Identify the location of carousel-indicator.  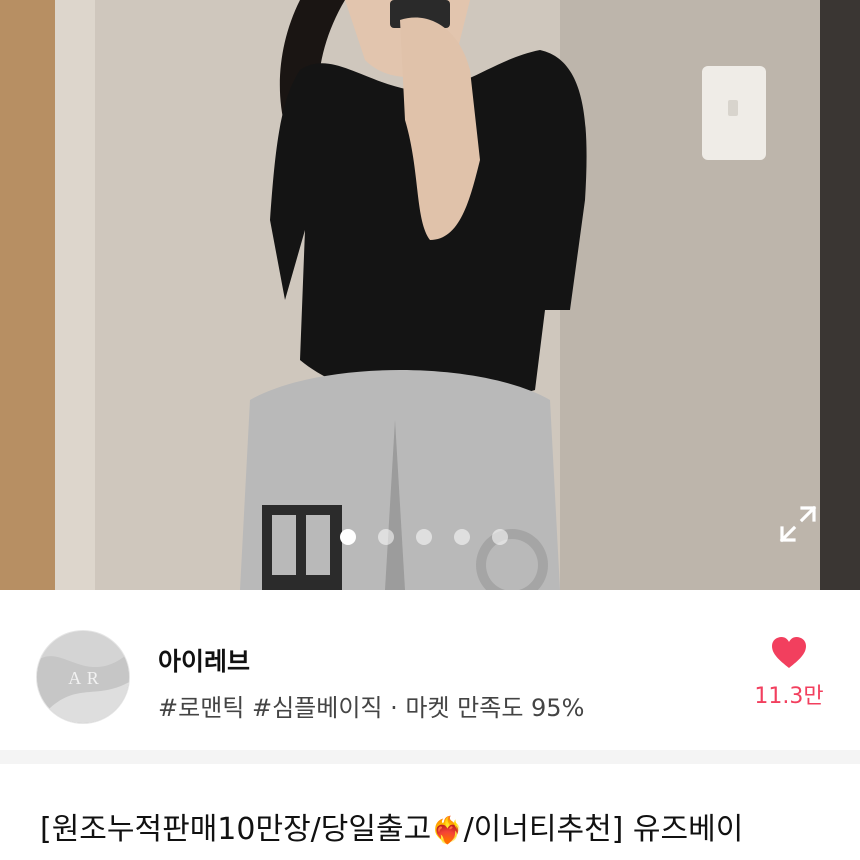
(424, 537).